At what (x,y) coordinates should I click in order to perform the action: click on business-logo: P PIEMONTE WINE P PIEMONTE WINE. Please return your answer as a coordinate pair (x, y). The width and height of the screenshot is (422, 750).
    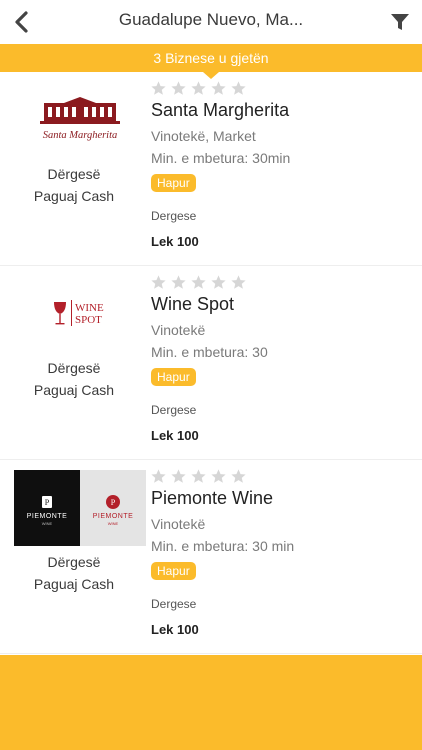
    Looking at the image, I should click on (80, 508).